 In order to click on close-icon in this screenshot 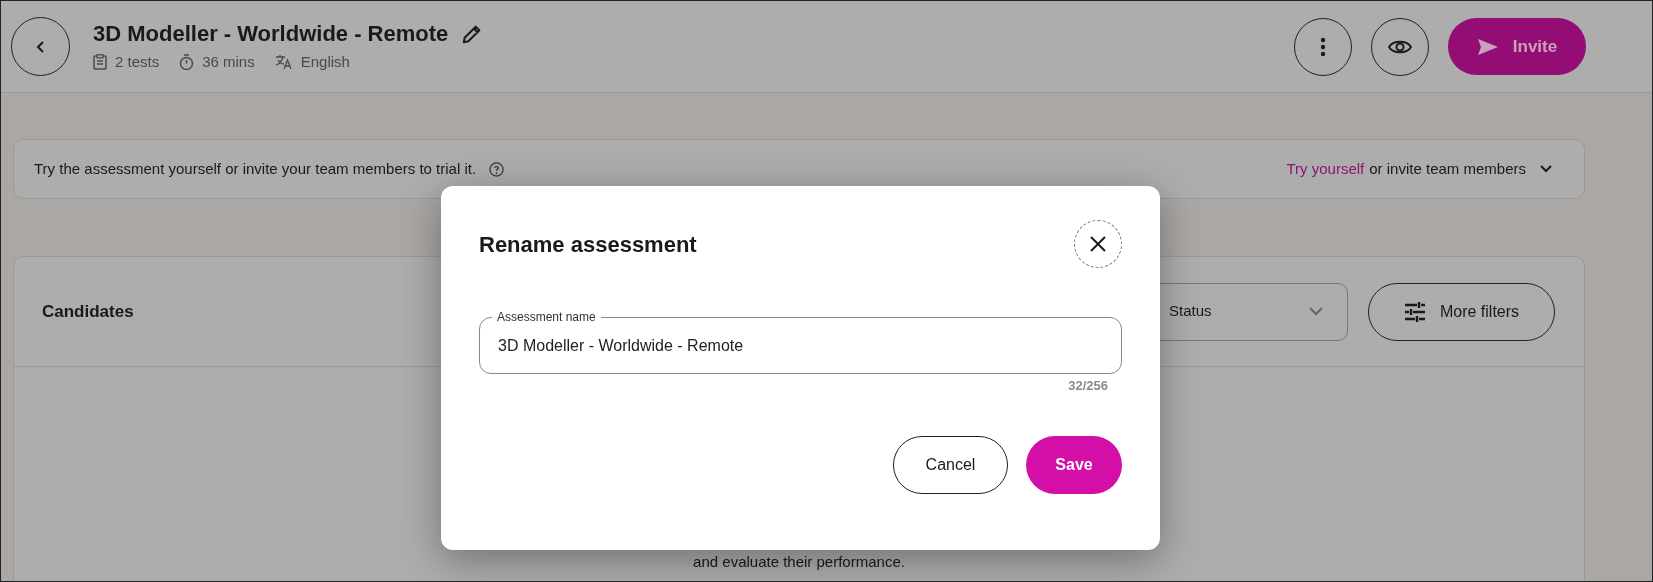, I will do `click(1098, 244)`.